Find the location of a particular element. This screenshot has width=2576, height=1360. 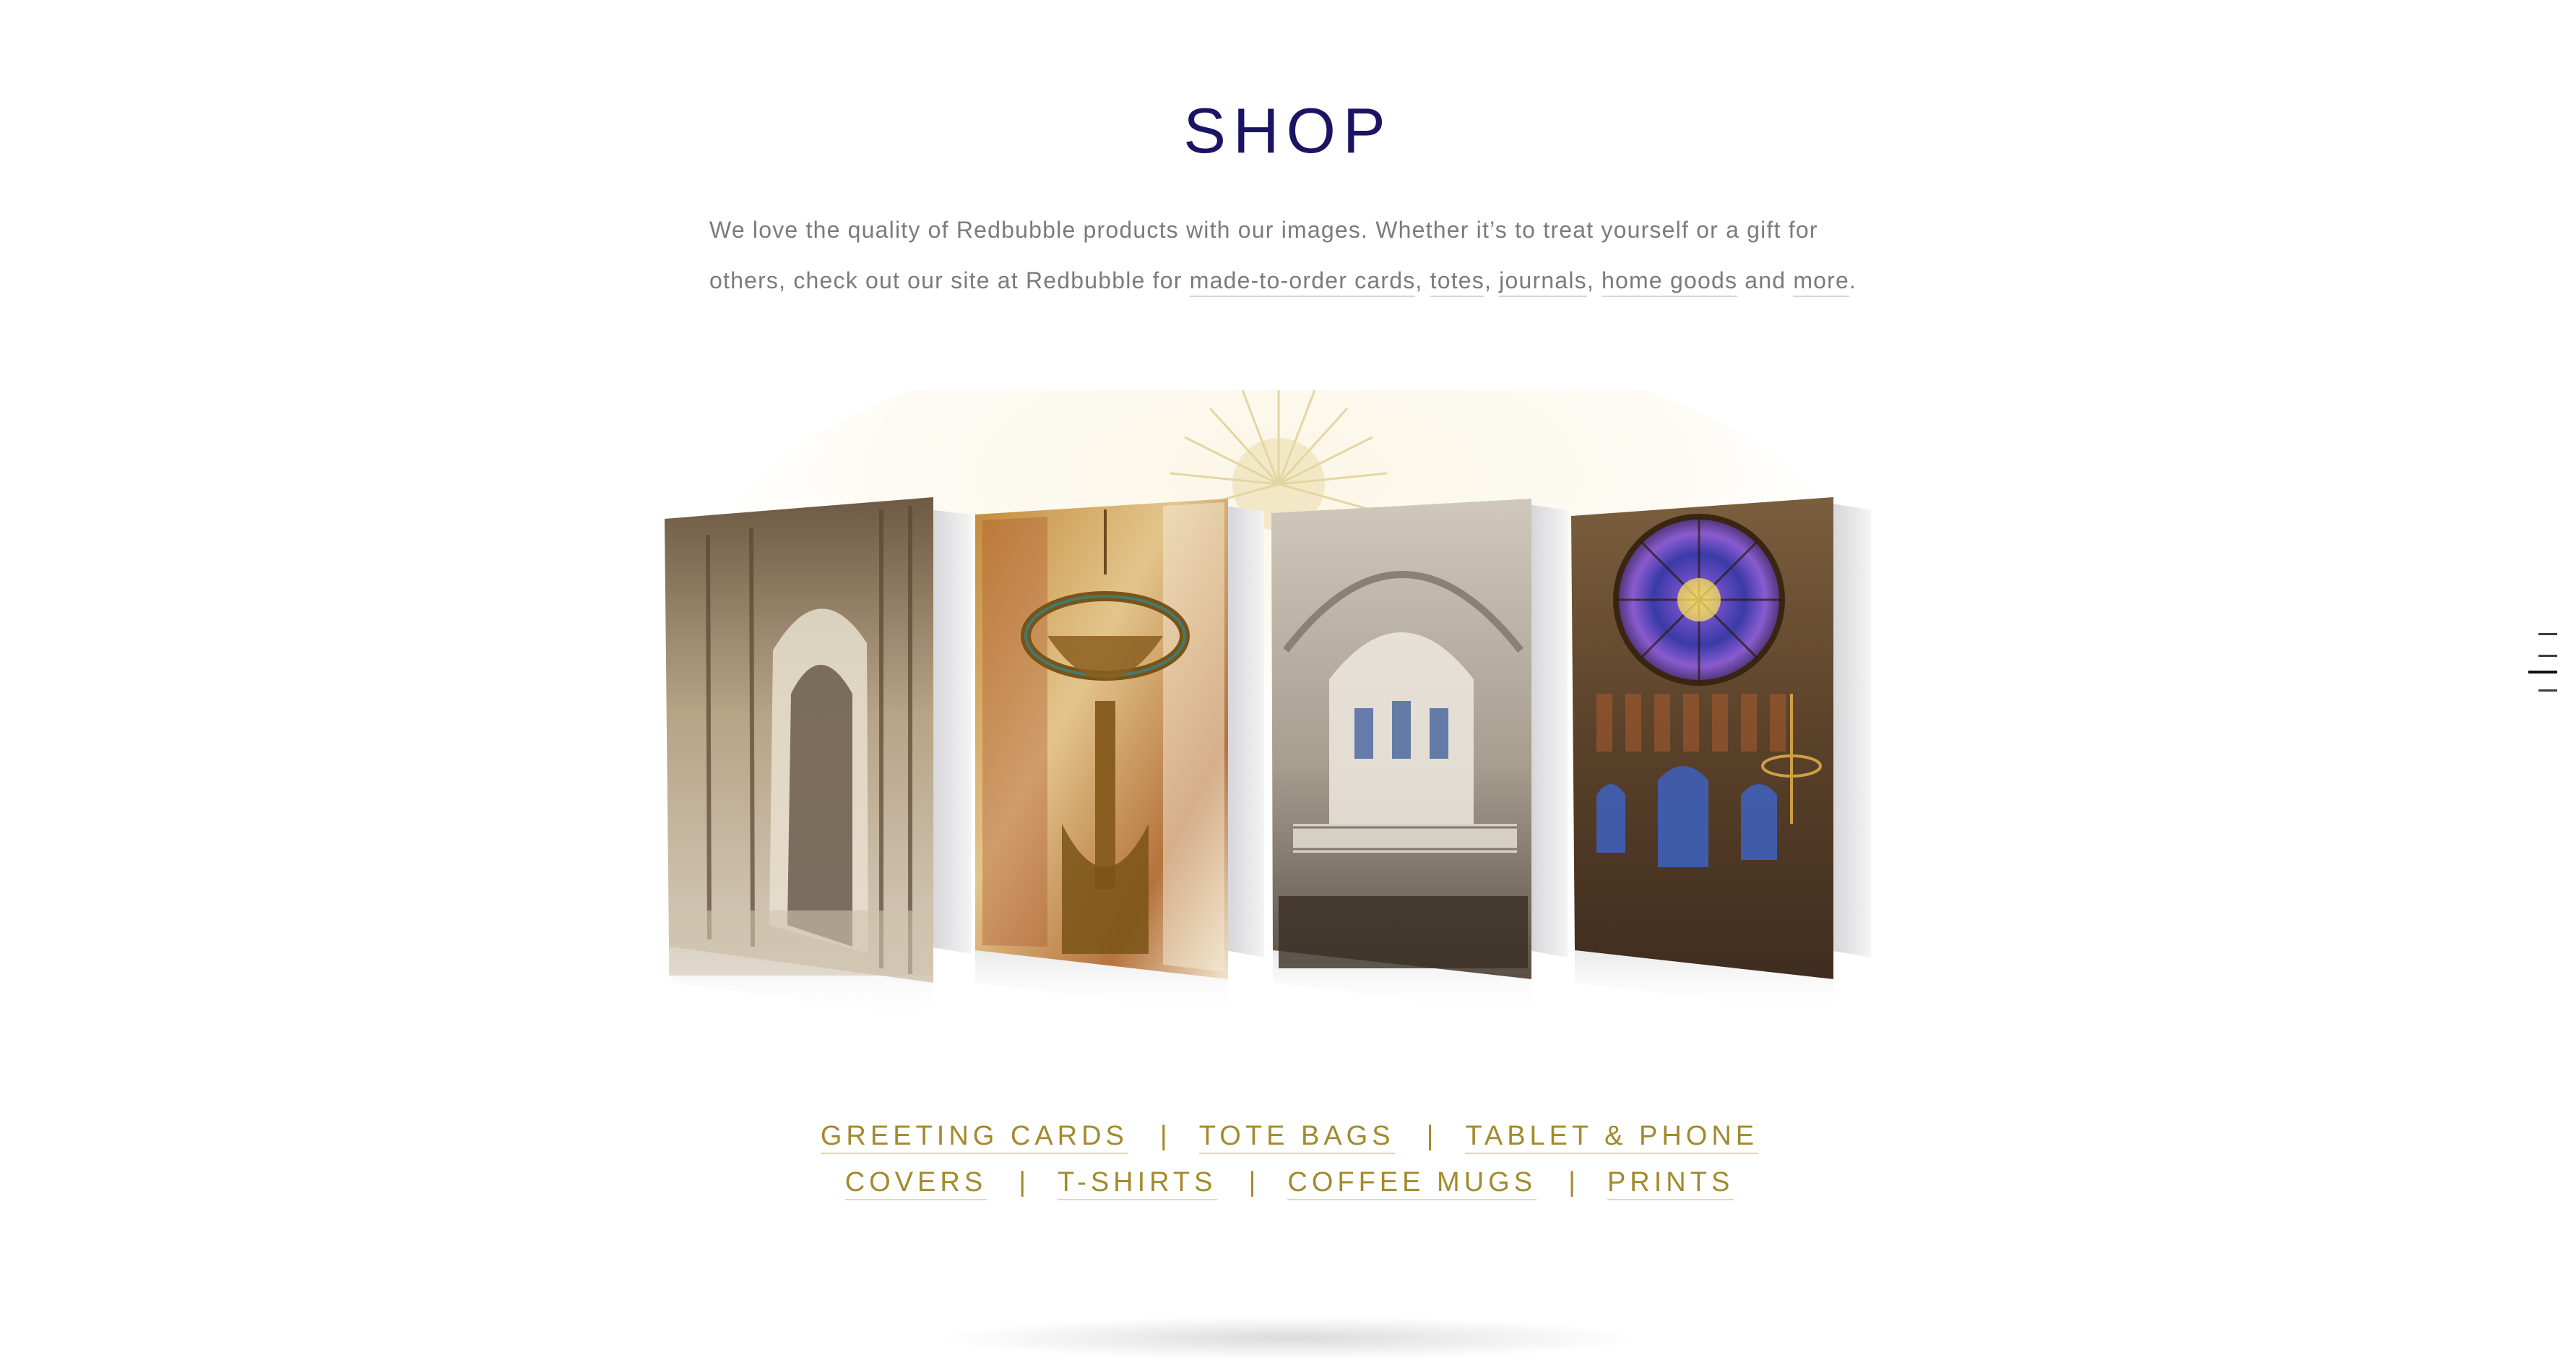

section-dot-active is located at coordinates (2543, 672).